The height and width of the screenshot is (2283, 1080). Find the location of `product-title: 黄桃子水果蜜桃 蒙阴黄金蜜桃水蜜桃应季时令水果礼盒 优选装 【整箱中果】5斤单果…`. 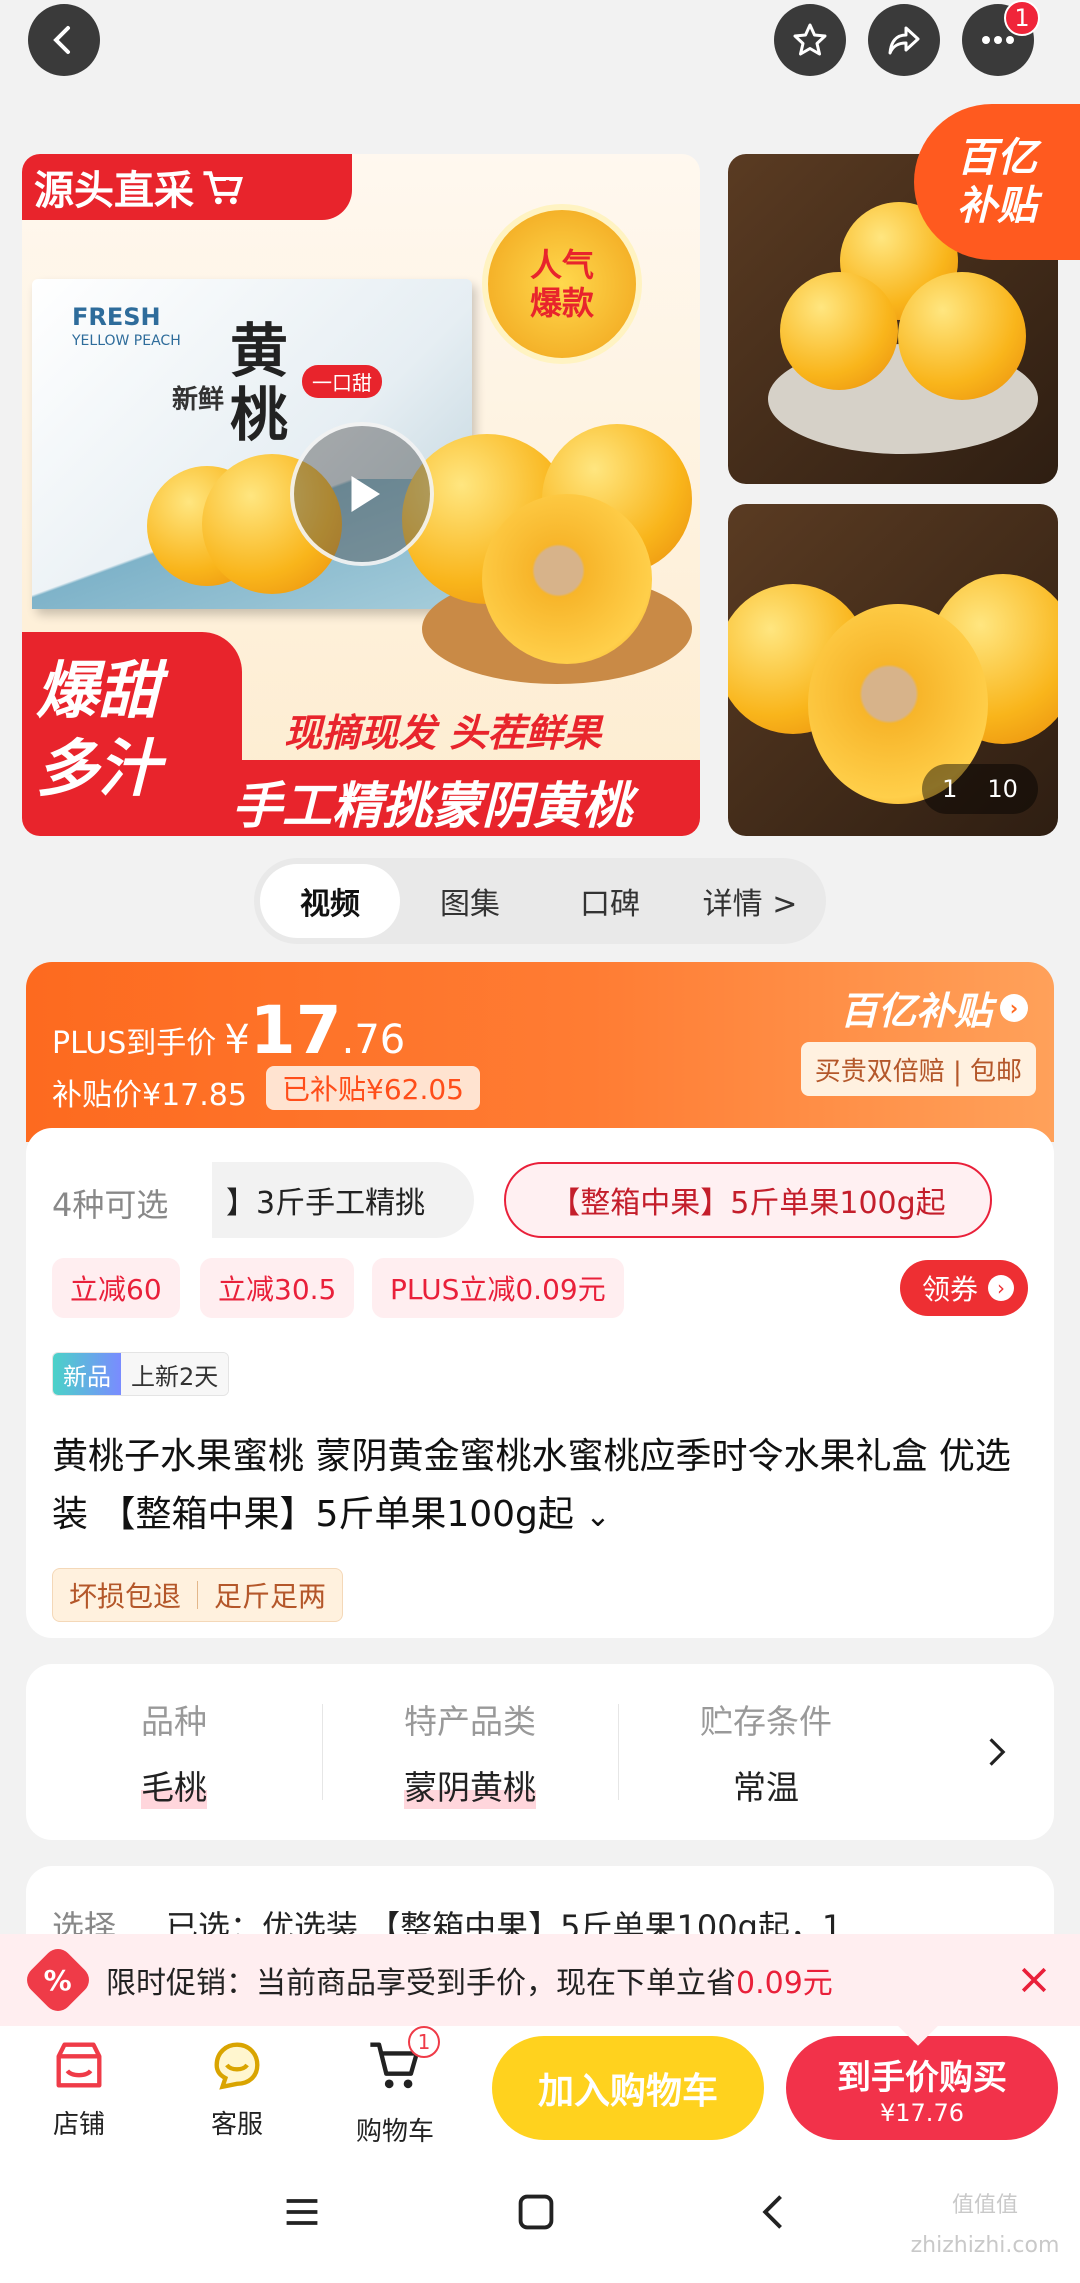

product-title: 黄桃子水果蜜桃 蒙阴黄金蜜桃水蜜桃应季时令水果礼盒 优选装 【整箱中果】5斤单果… is located at coordinates (542, 1487).